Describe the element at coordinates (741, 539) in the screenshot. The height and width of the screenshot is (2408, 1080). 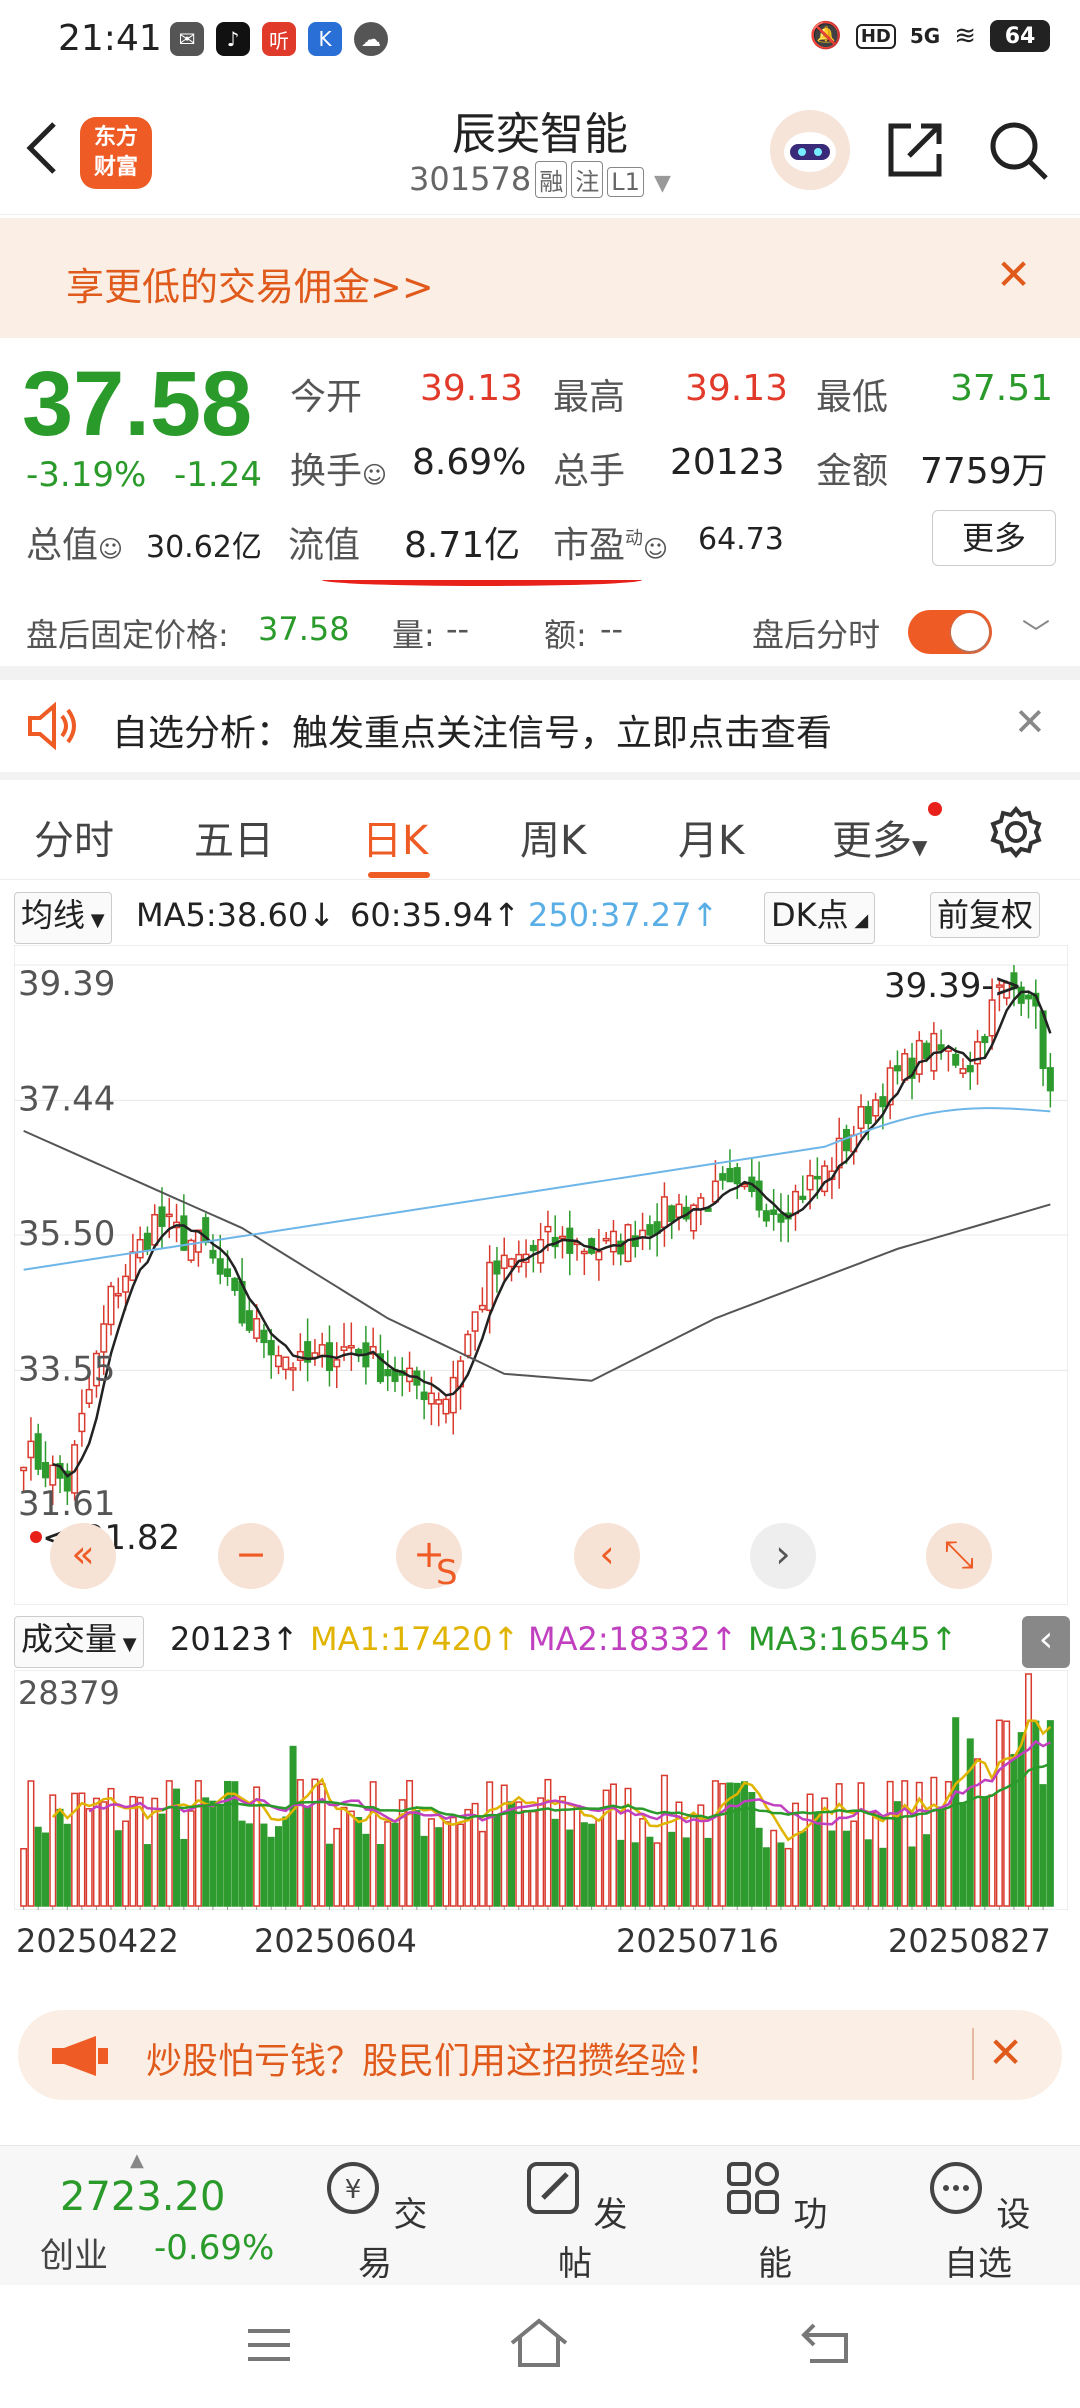
I see `pe-value: 64.73` at that location.